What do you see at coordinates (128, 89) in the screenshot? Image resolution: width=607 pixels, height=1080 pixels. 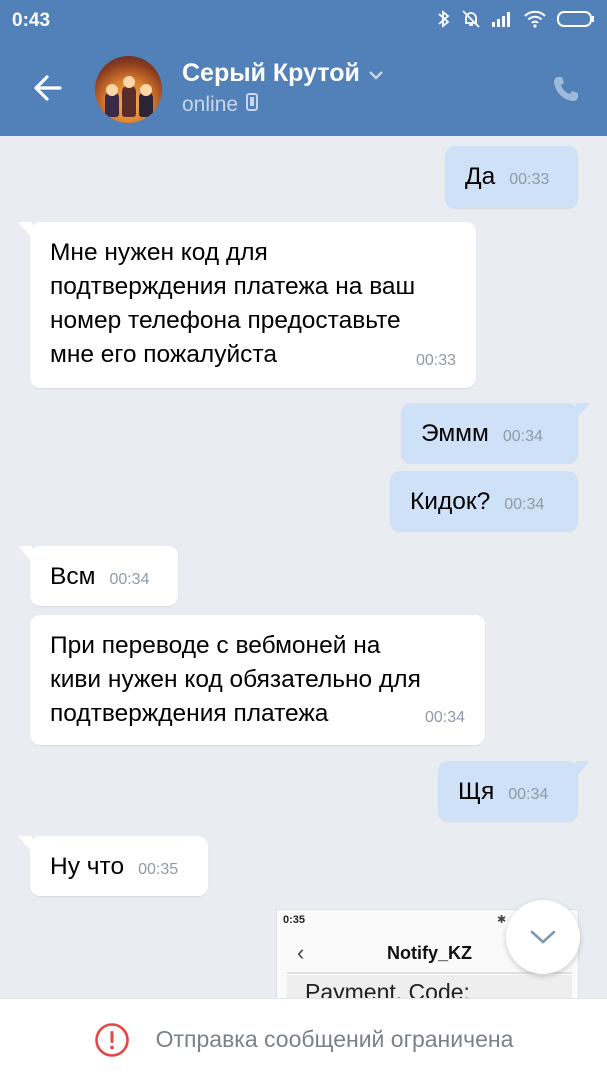 I see `avatar` at bounding box center [128, 89].